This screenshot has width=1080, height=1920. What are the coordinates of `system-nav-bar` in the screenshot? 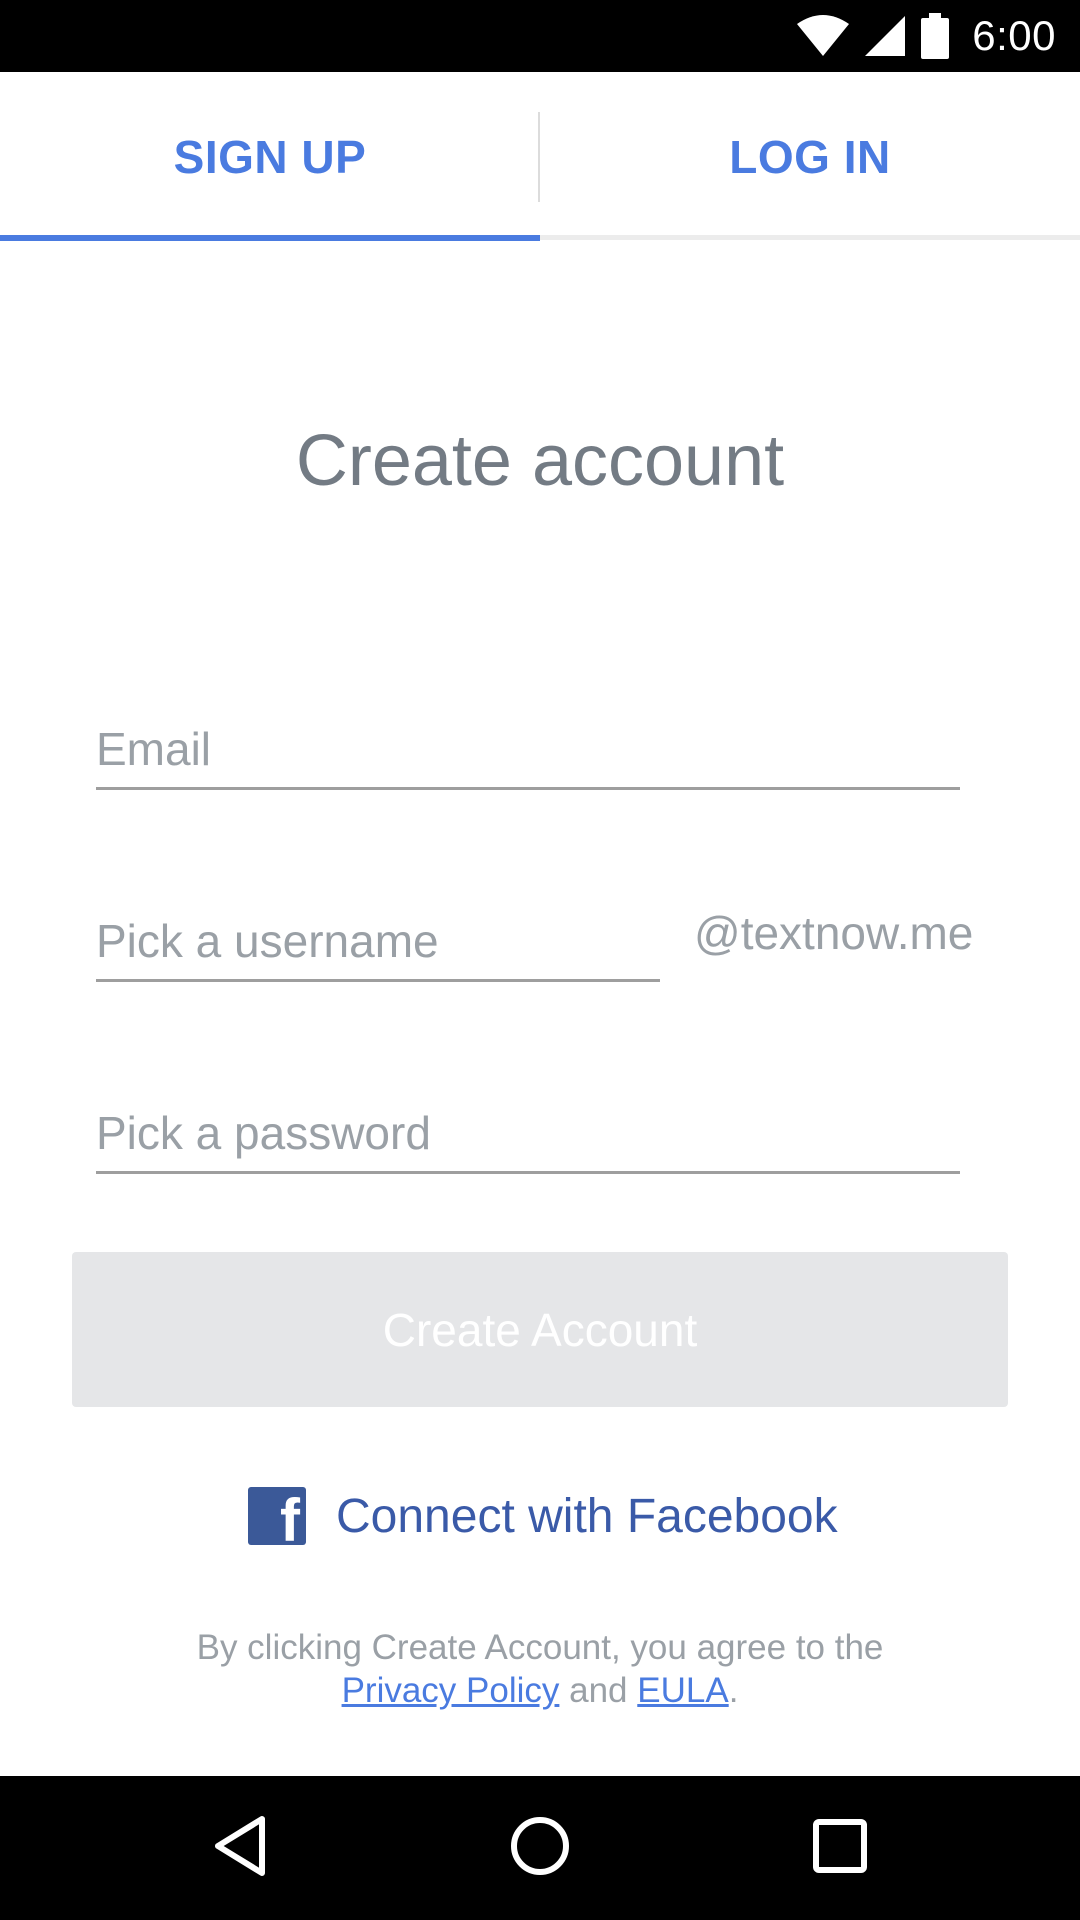 It's located at (540, 1848).